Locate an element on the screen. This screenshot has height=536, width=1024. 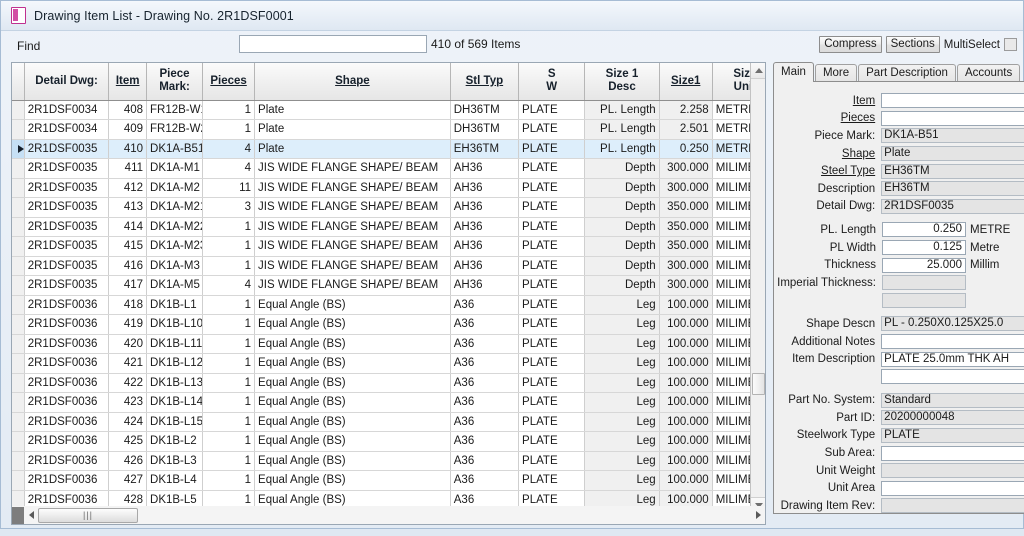
column-header-size1-desc: Size 1 Desc is located at coordinates (622, 82).